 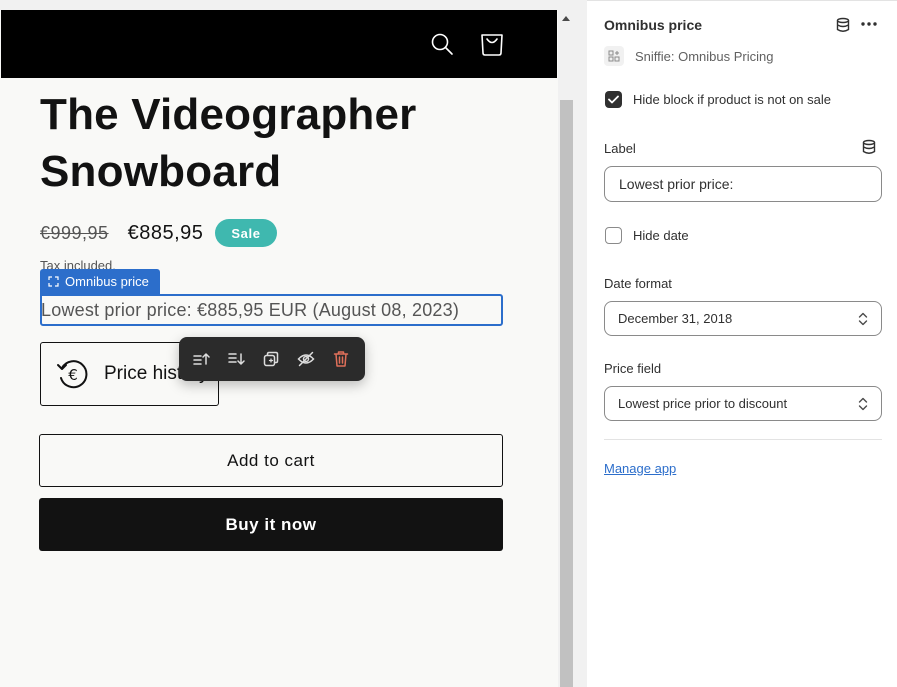 I want to click on omnibus-block-tag: Omnibus price, so click(x=100, y=281).